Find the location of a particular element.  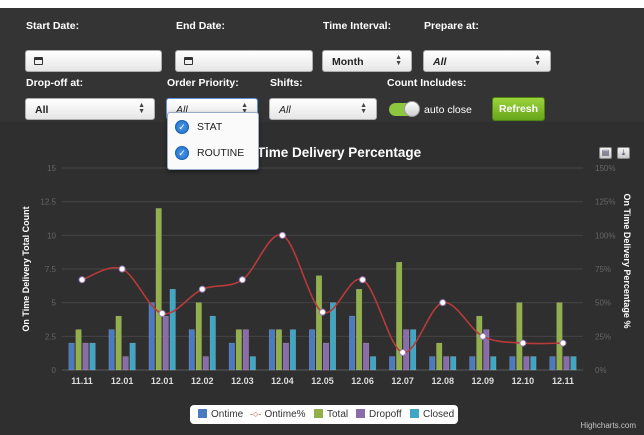

y2-tick-label: 125% is located at coordinates (605, 202).